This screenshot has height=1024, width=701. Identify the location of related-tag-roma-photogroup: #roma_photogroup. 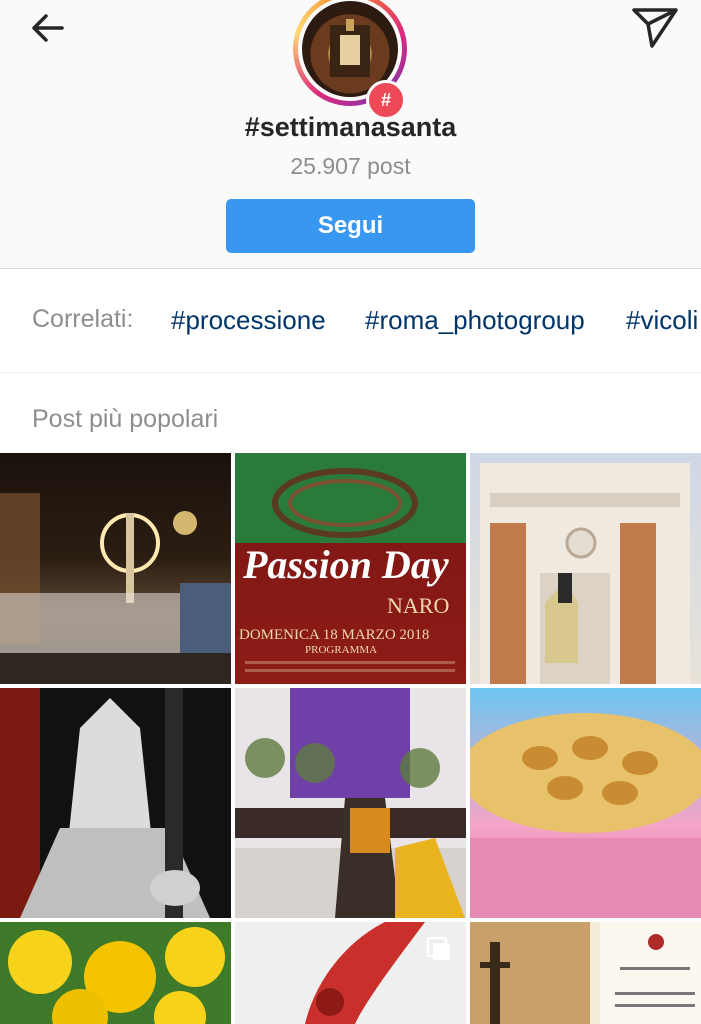
(475, 320).